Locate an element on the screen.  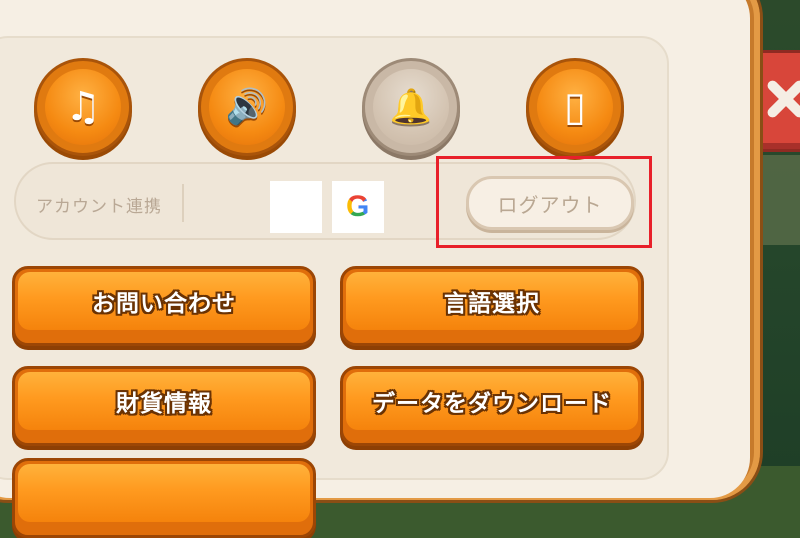
menu-button-partial is located at coordinates (164, 498).